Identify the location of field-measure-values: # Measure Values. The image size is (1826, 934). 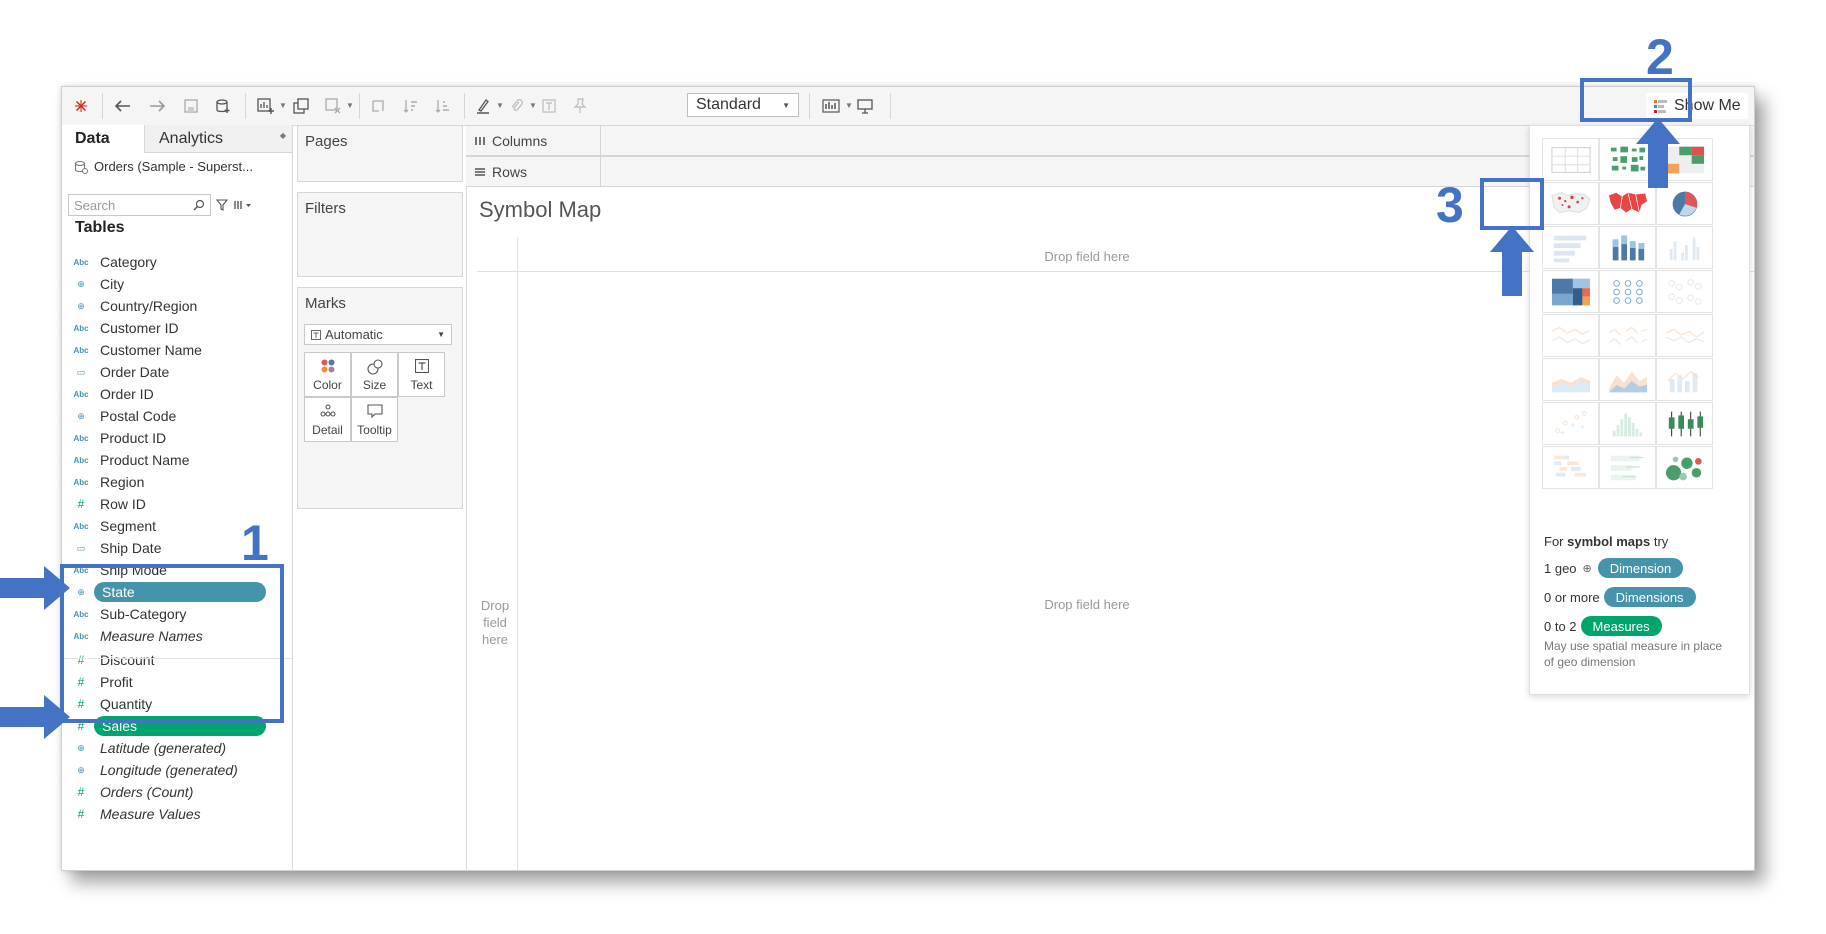
(135, 814).